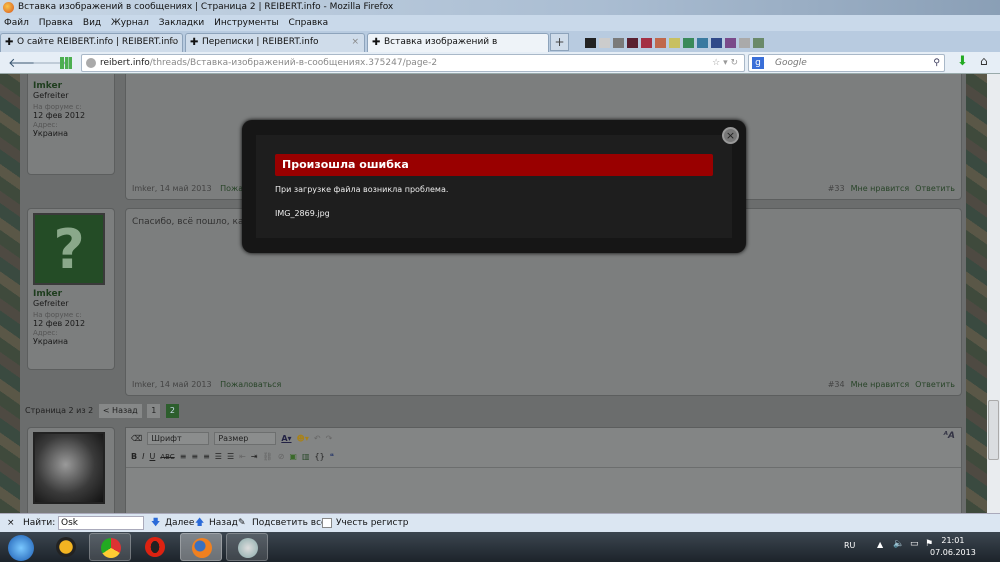 The height and width of the screenshot is (562, 1000). I want to click on close-dialog-button: ×, so click(730, 135).